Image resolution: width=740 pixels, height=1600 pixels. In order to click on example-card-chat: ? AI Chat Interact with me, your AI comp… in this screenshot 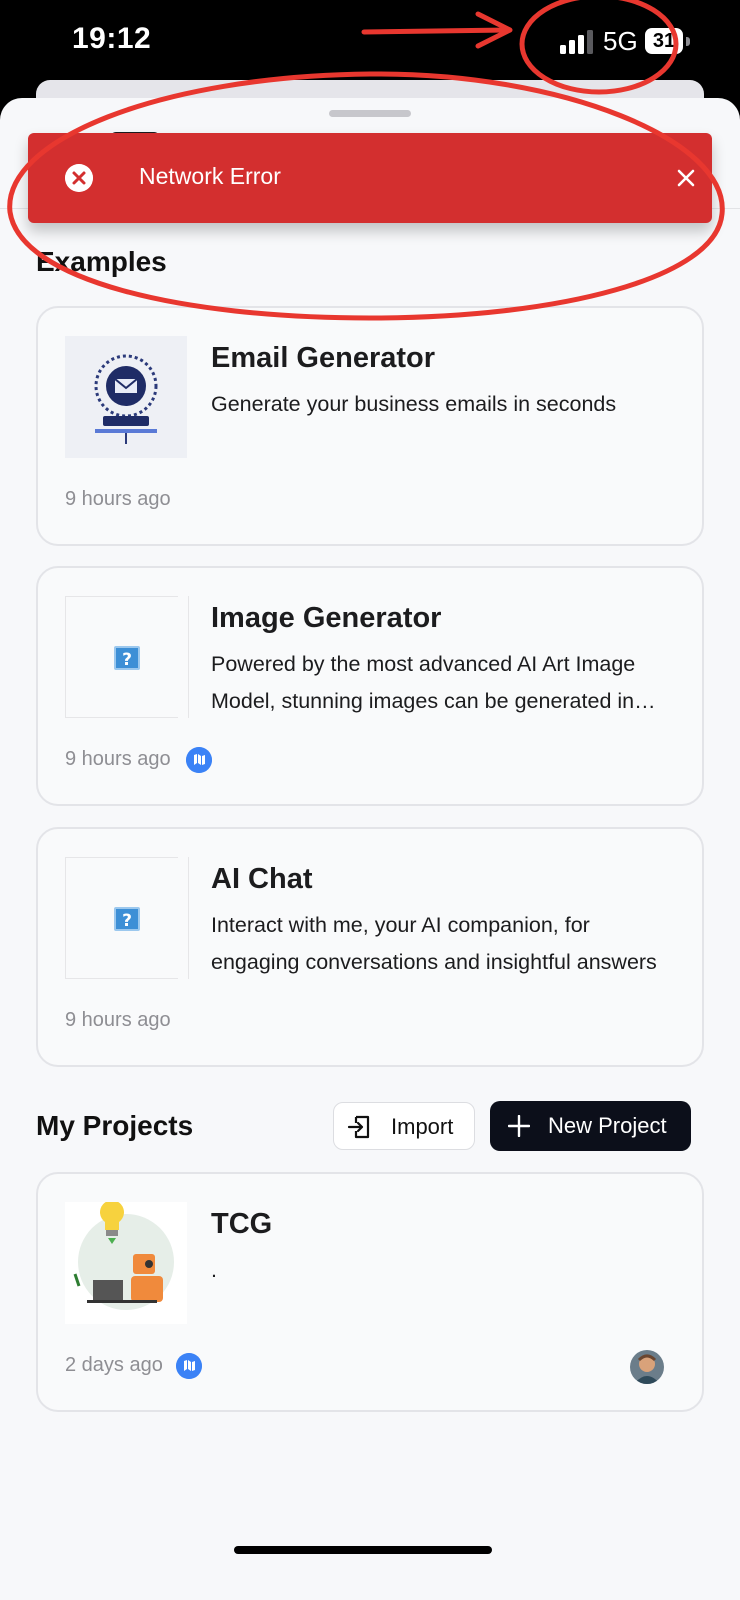, I will do `click(370, 947)`.